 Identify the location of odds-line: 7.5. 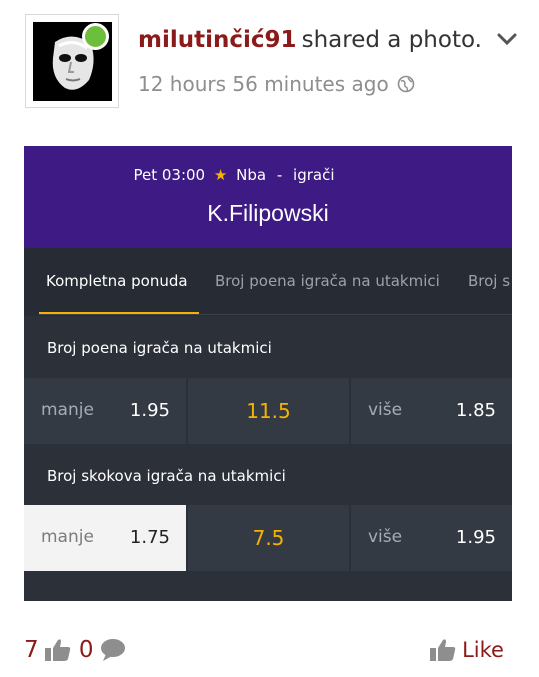
(268, 538).